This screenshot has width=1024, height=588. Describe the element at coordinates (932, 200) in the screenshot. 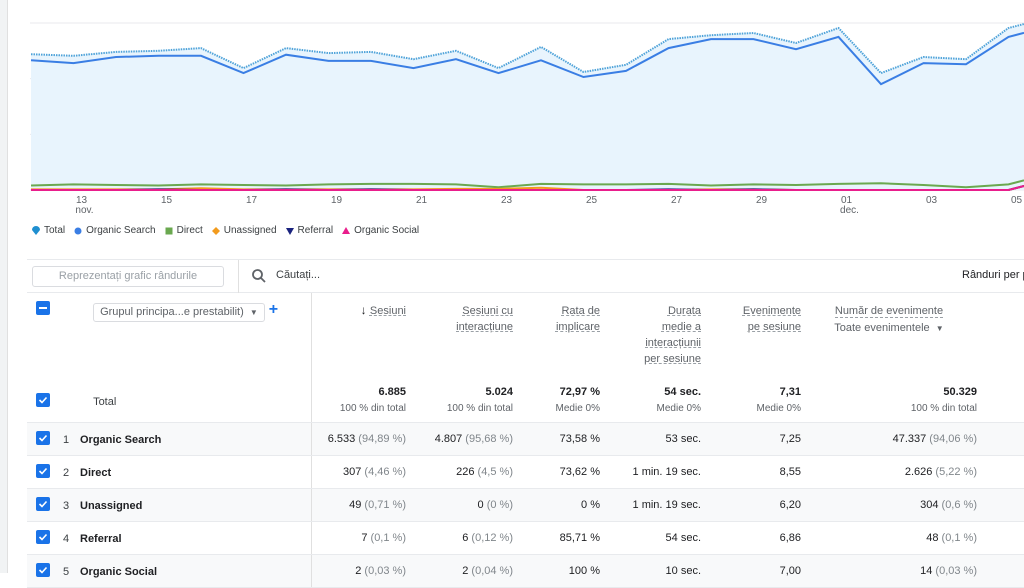

I see `x-tick-label: 03` at that location.